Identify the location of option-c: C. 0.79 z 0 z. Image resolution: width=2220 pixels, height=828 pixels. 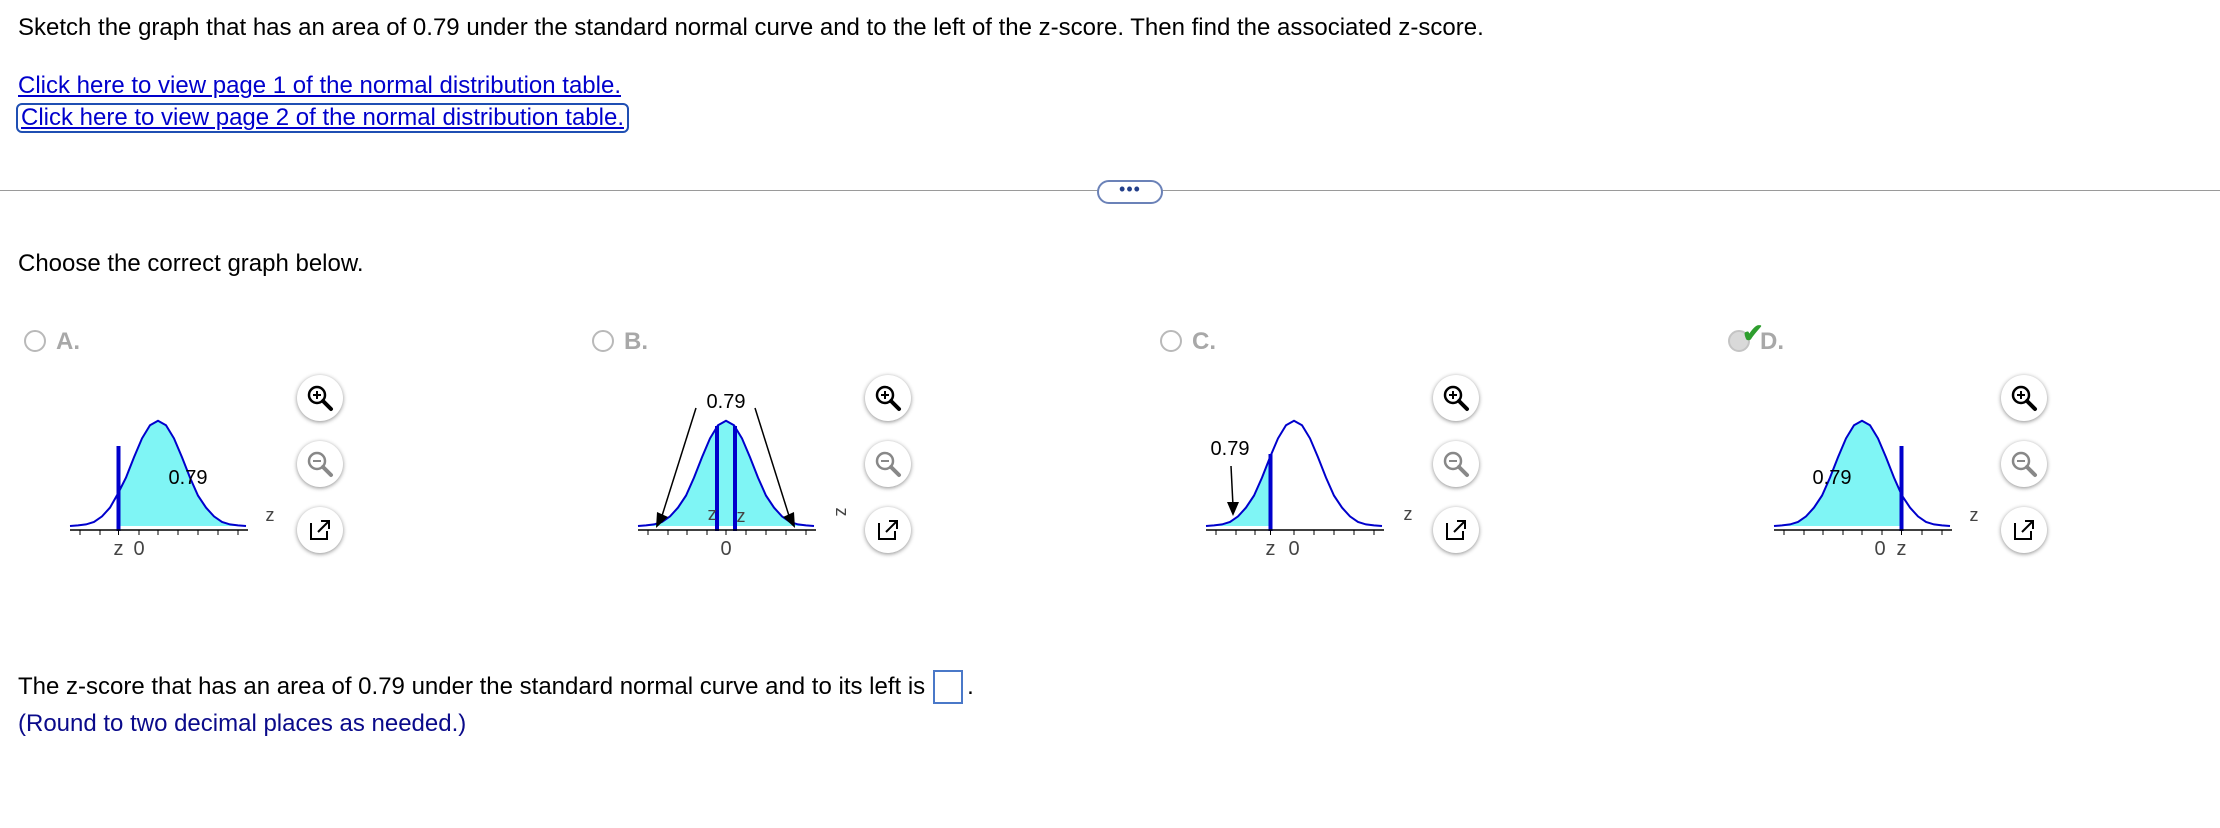
(1436, 471).